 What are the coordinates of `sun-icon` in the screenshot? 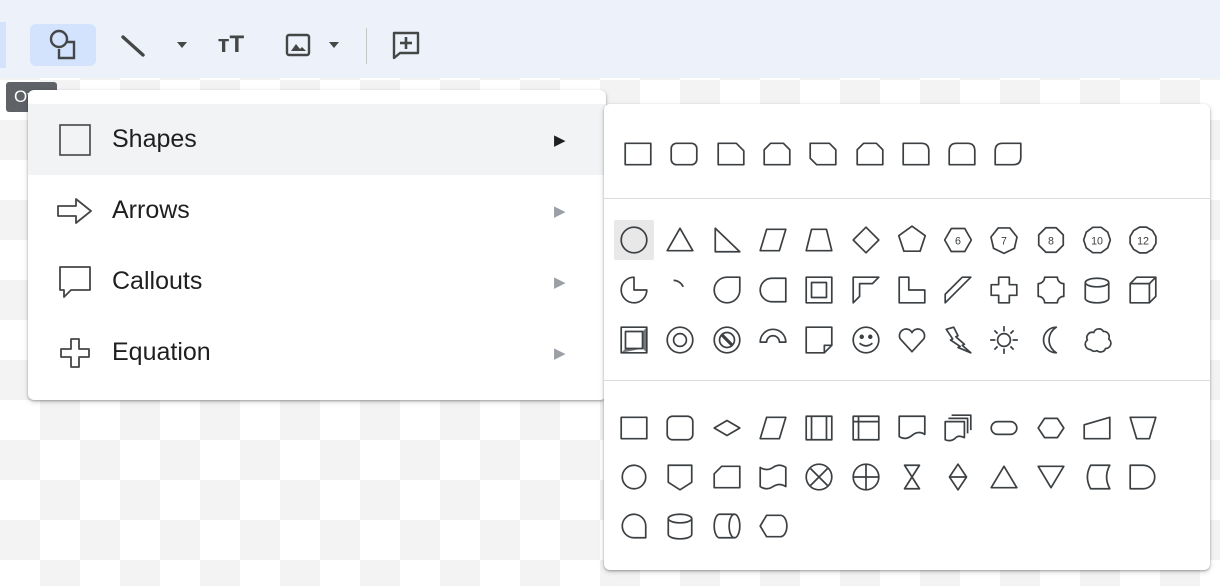 It's located at (1004, 340).